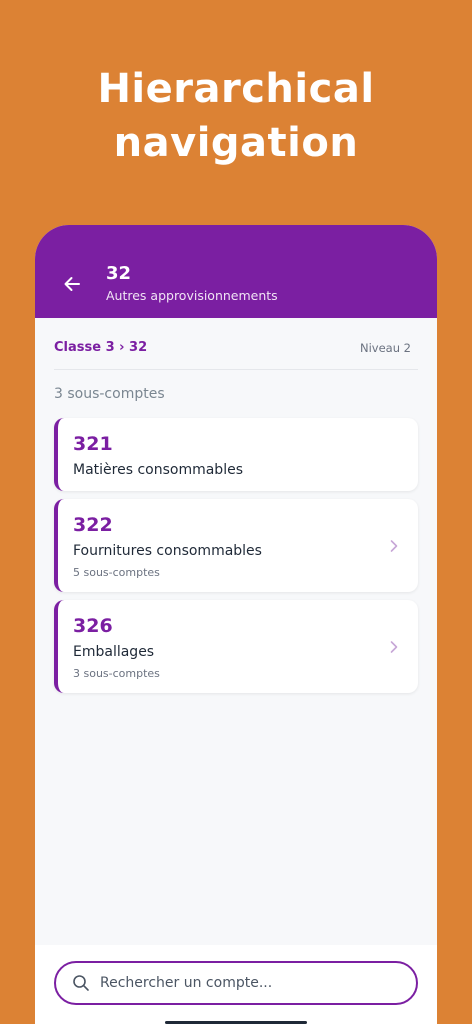 The width and height of the screenshot is (472, 1024). What do you see at coordinates (236, 646) in the screenshot?
I see `account-card-326: 326 Emballages 3 sous-comptes` at bounding box center [236, 646].